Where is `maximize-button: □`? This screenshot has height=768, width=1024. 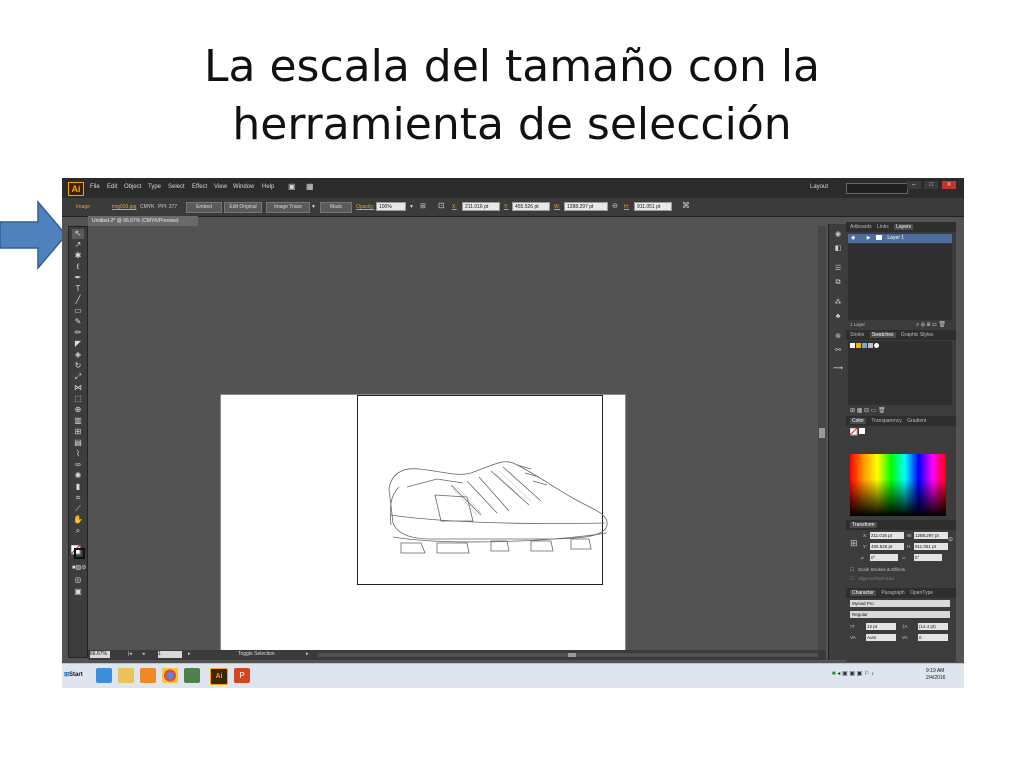 maximize-button: □ is located at coordinates (931, 185).